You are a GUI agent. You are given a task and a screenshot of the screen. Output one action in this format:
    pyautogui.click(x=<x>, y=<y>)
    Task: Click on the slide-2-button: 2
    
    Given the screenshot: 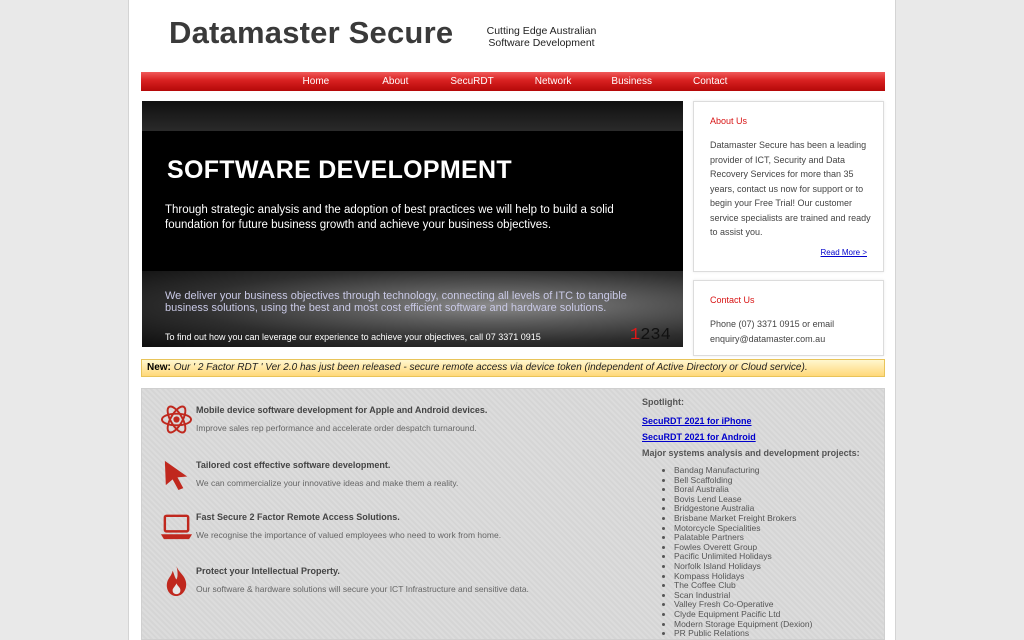 What is the action you would take?
    pyautogui.click(x=645, y=335)
    